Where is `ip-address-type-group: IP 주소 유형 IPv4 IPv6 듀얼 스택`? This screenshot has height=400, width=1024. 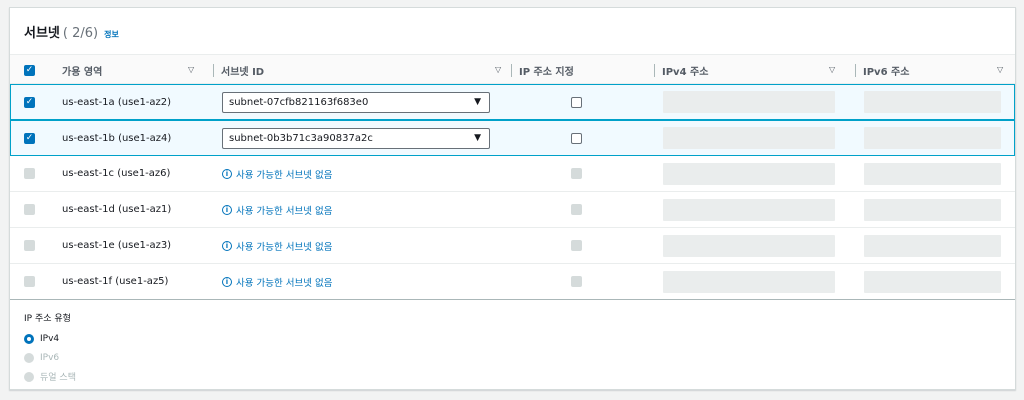
ip-address-type-group: IP 주소 유형 IPv4 IPv6 듀얼 스택 is located at coordinates (50, 348).